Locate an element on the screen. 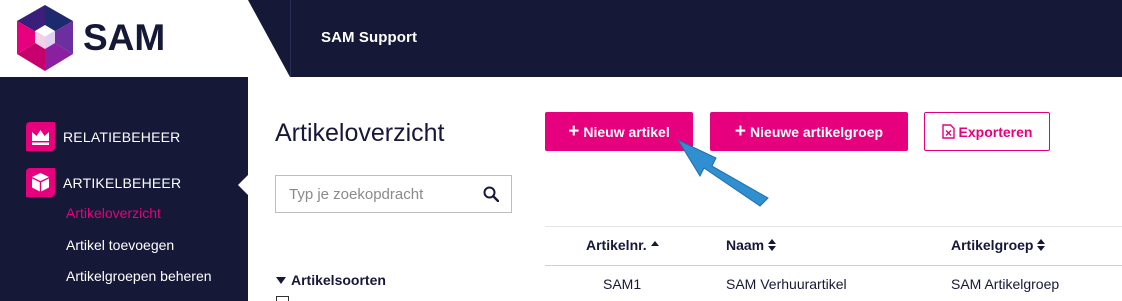 The height and width of the screenshot is (301, 1122). new-article-label: Nieuw artikel is located at coordinates (626, 131).